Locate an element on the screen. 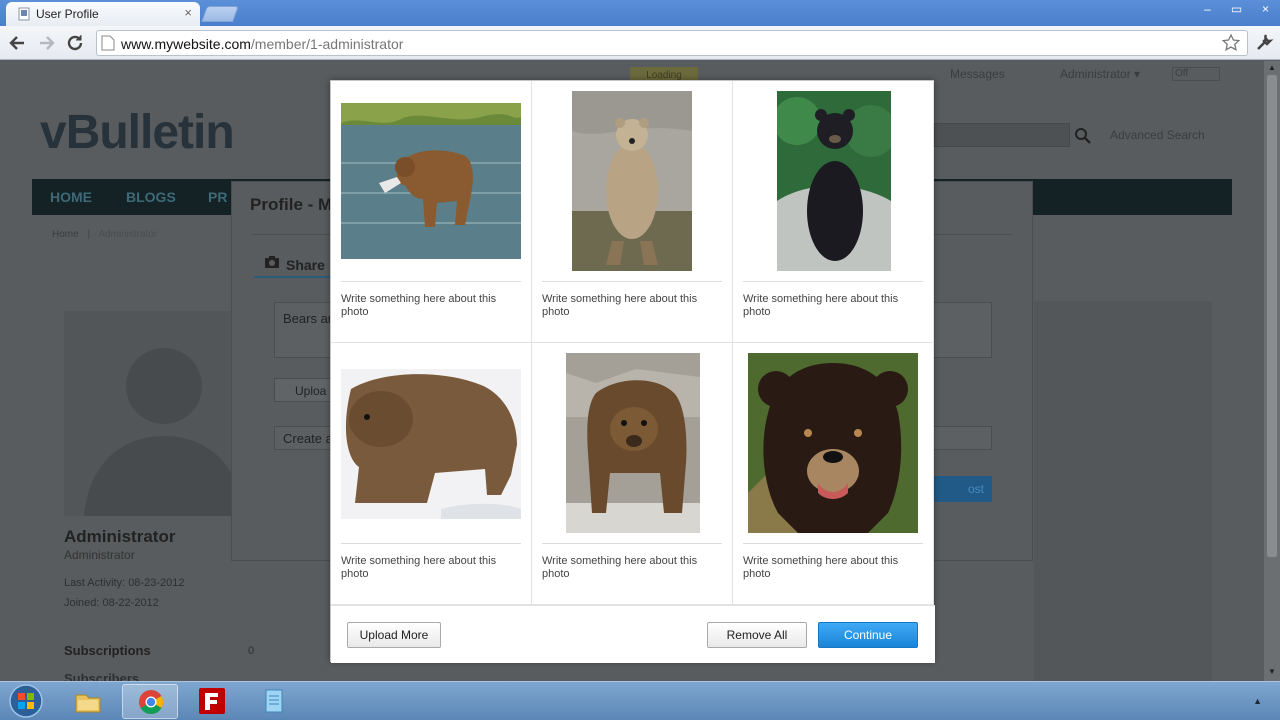 Image resolution: width=1280 pixels, height=720 pixels. maximize-button: ▭ is located at coordinates (1236, 9).